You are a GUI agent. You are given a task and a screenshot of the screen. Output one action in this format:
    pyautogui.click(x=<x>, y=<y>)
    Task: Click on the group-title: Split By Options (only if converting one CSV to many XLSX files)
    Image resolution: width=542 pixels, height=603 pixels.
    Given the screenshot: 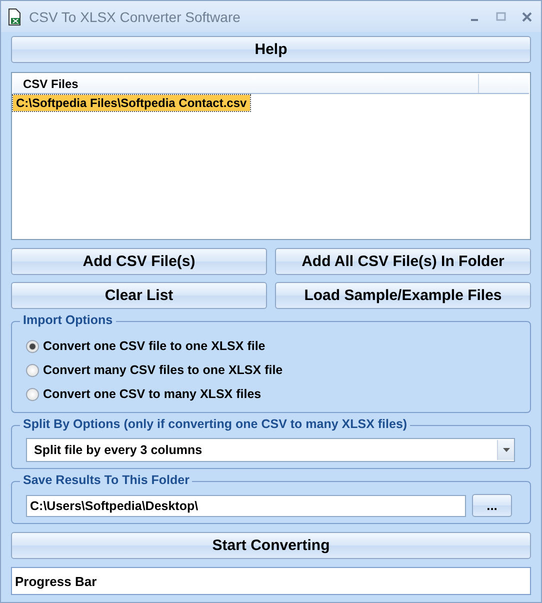 What is the action you would take?
    pyautogui.click(x=215, y=424)
    